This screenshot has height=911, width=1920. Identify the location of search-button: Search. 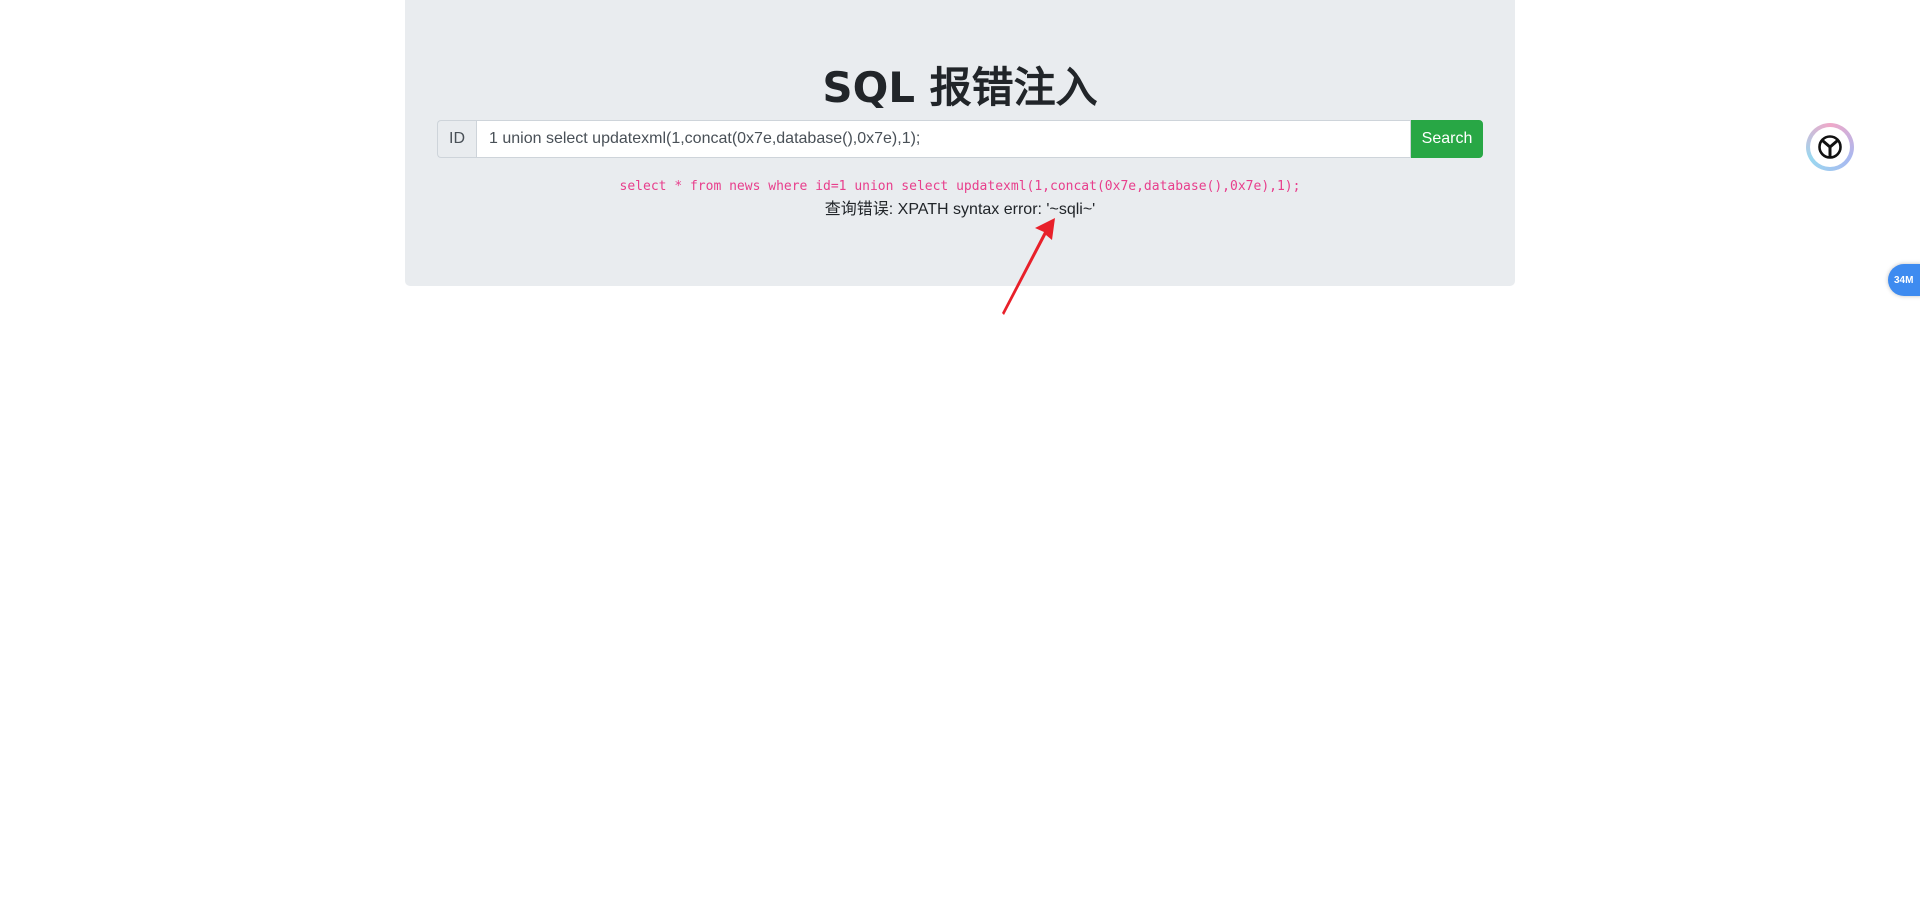
(1447, 139).